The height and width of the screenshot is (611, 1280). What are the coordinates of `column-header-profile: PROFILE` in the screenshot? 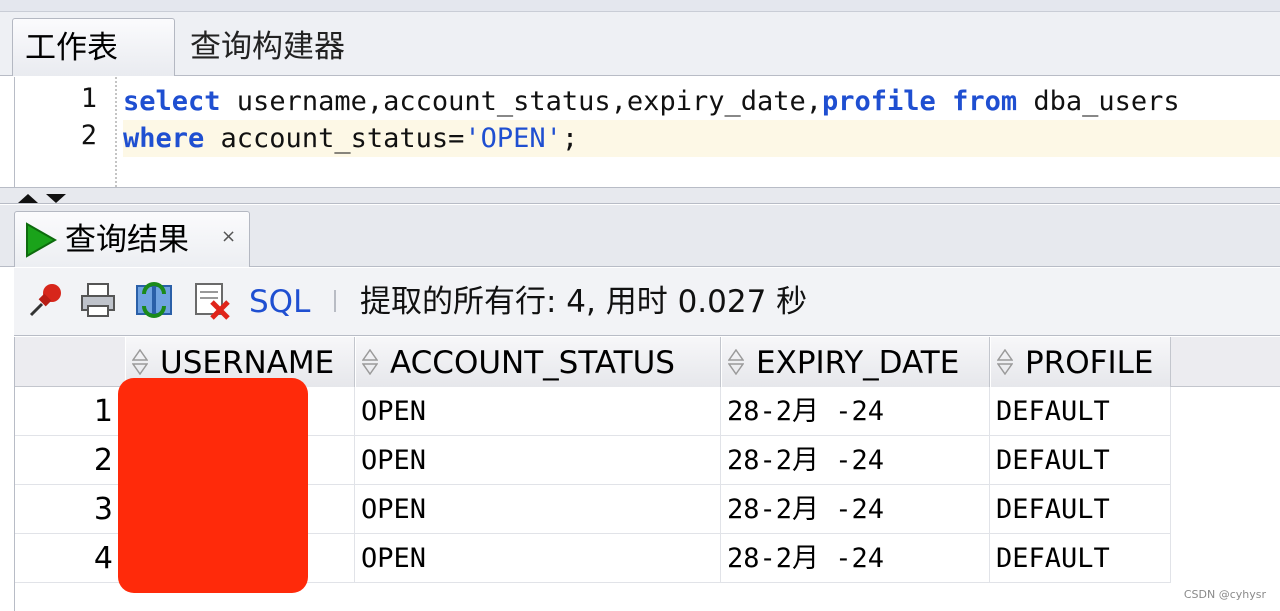 It's located at (1080, 362).